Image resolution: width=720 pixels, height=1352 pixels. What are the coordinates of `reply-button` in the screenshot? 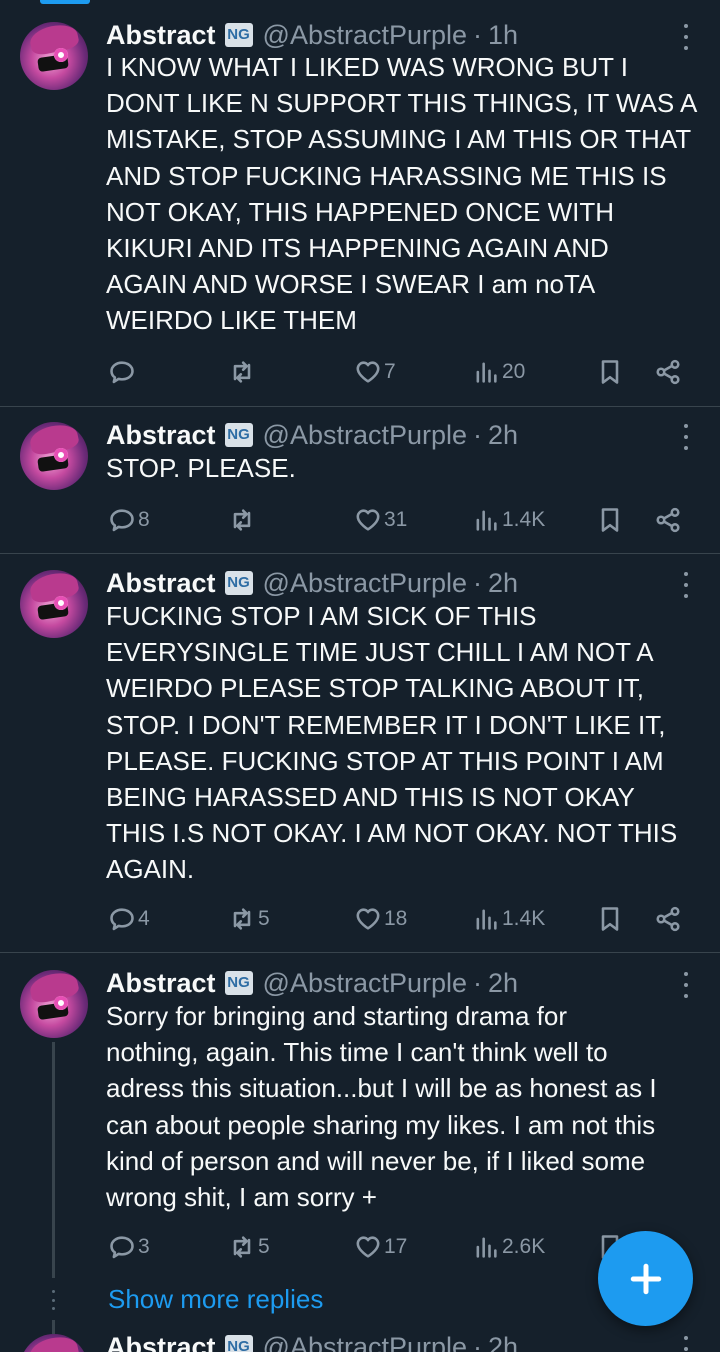 It's located at (123, 372).